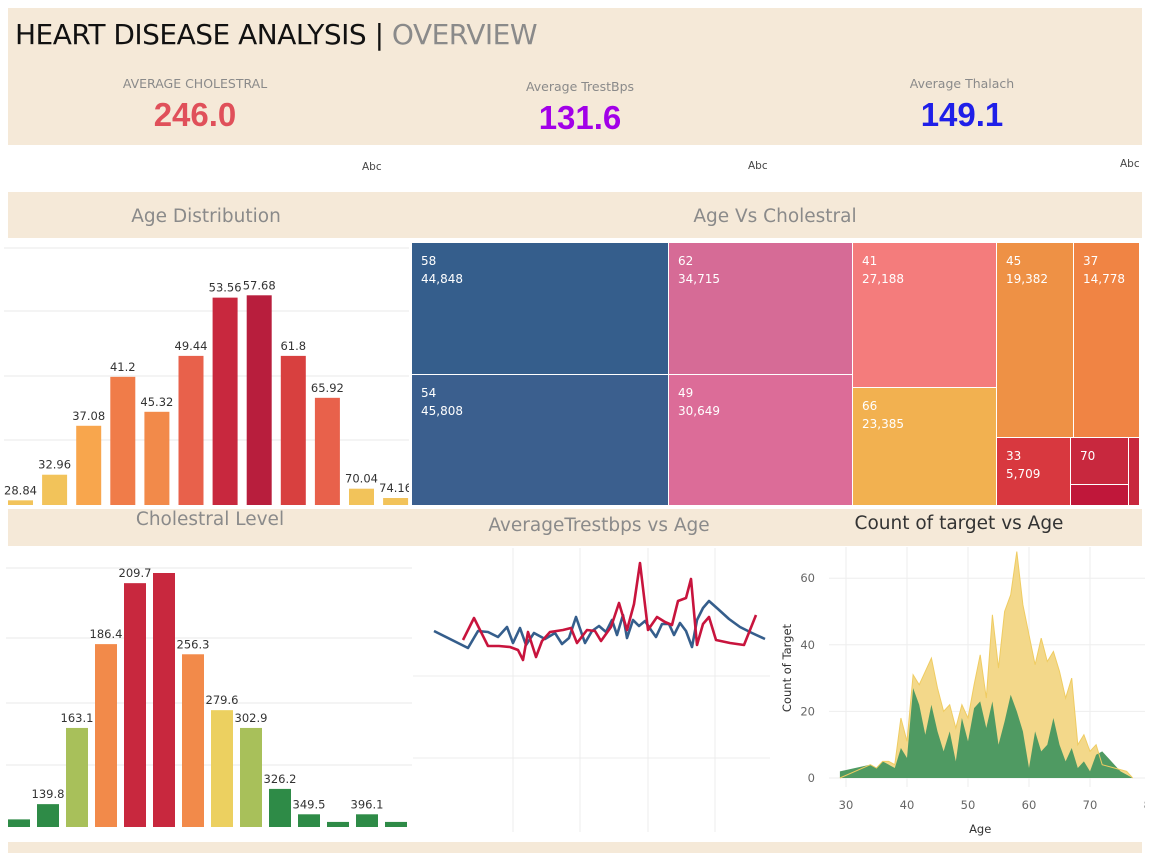 The image size is (1149, 859). I want to click on kpi-trestbps-value: 131.6, so click(580, 117).